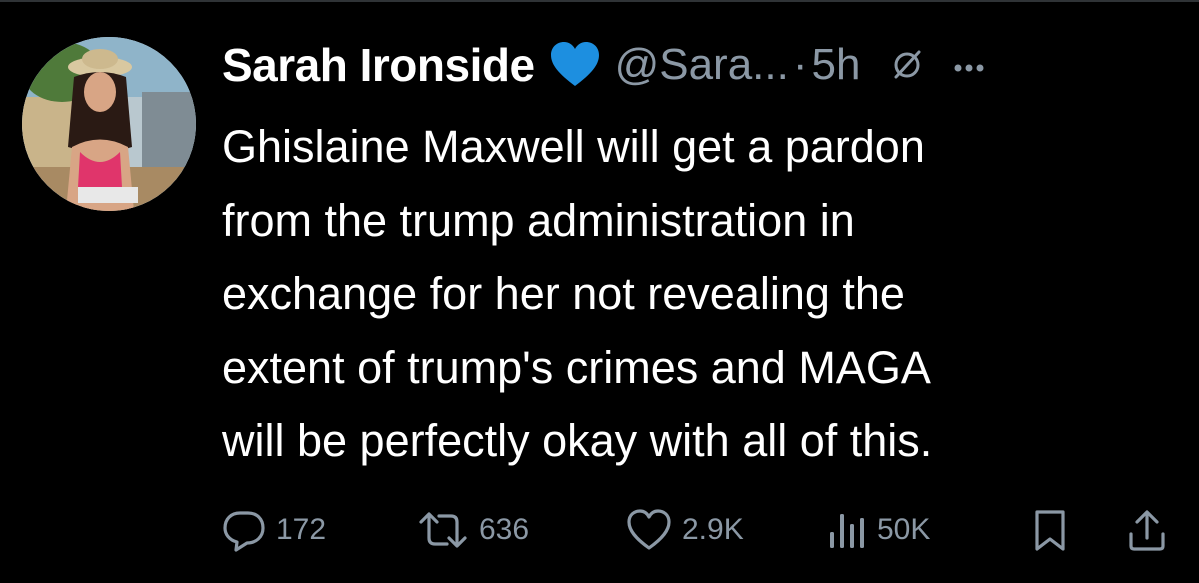 Image resolution: width=1199 pixels, height=583 pixels. Describe the element at coordinates (847, 530) in the screenshot. I see `views-icon` at that location.